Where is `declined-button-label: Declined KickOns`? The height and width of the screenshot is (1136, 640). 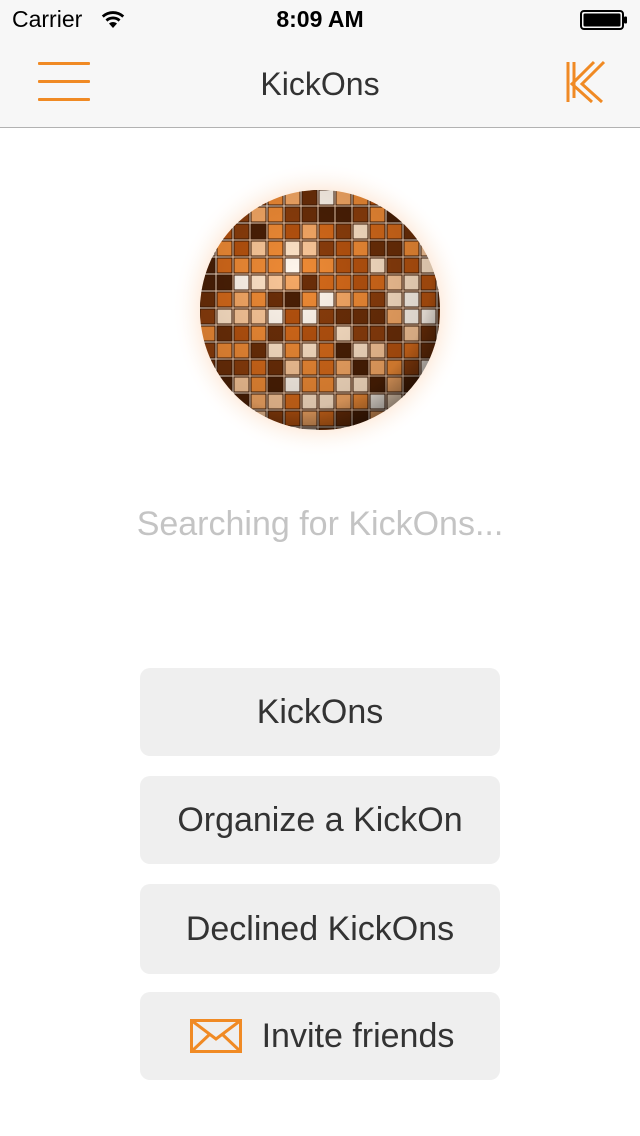 declined-button-label: Declined KickOns is located at coordinates (320, 928).